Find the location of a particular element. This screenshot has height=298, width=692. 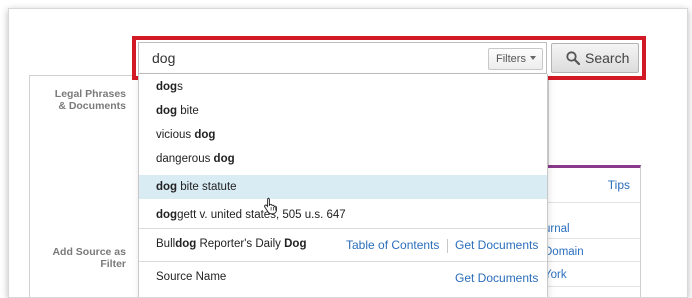

legal-phrases-line1: Legal Phrases is located at coordinates (90, 94).